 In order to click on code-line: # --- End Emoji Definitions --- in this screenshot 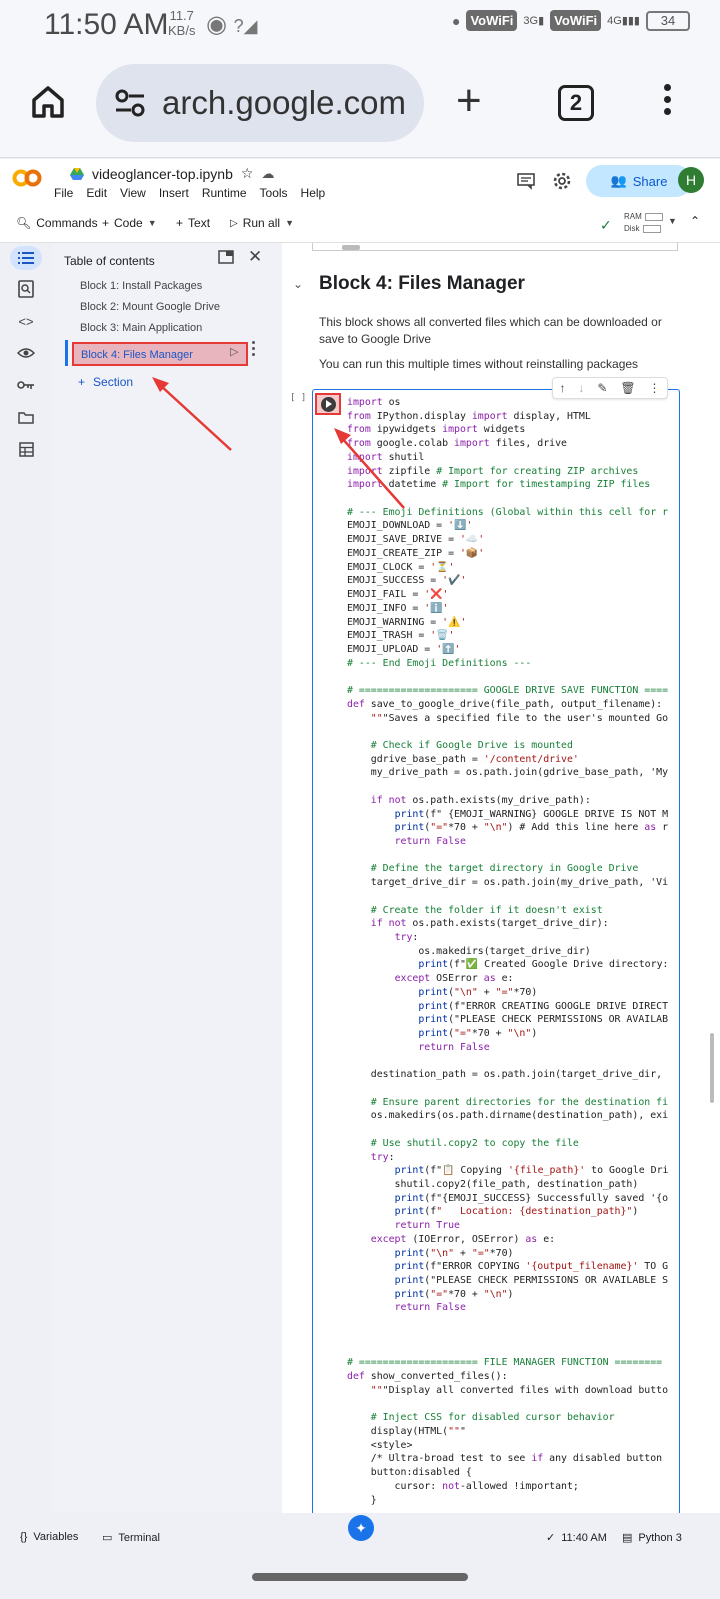, I will do `click(512, 664)`.